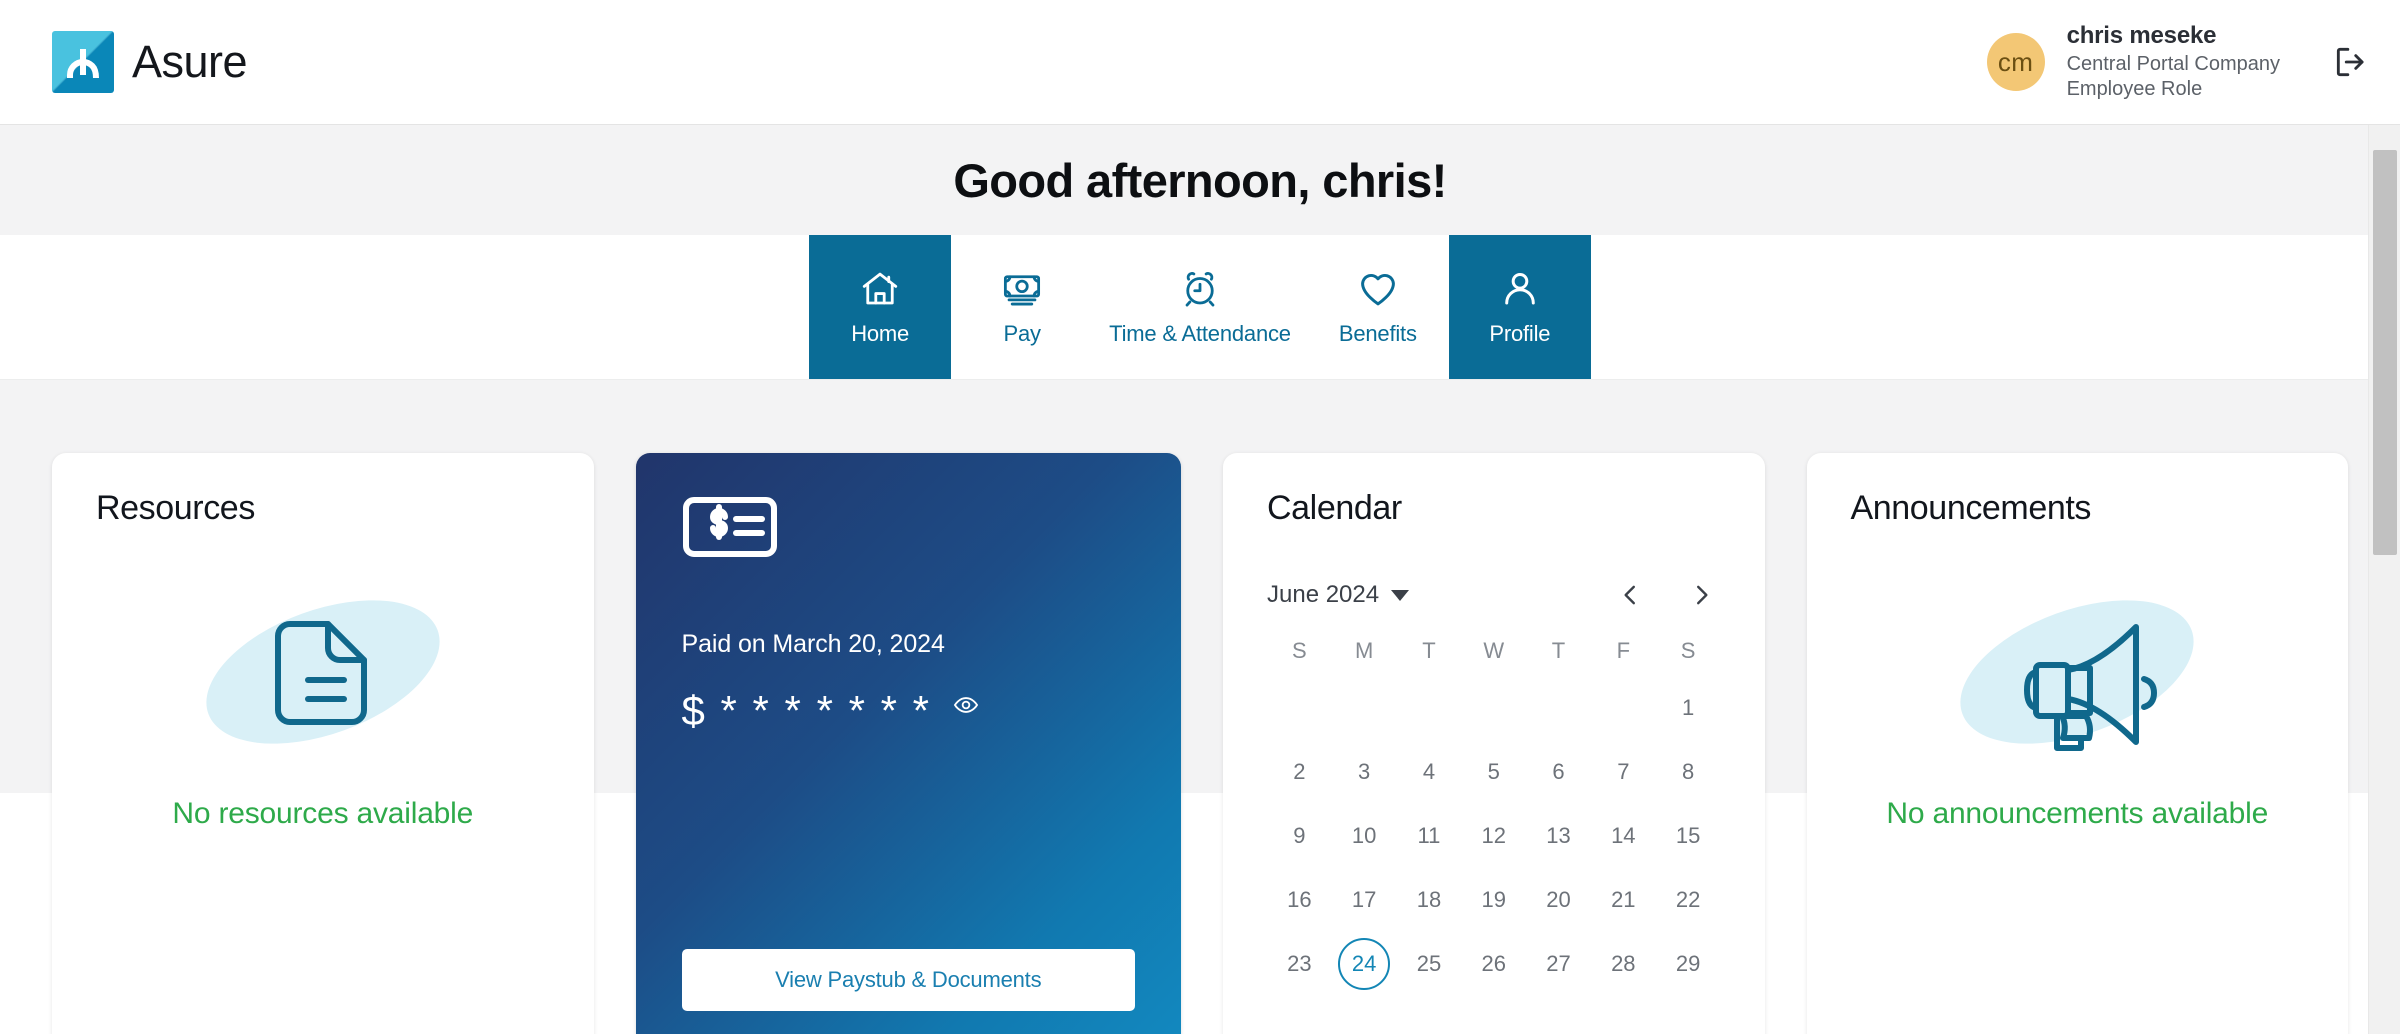  What do you see at coordinates (190, 61) in the screenshot?
I see `brand-name: Asure` at bounding box center [190, 61].